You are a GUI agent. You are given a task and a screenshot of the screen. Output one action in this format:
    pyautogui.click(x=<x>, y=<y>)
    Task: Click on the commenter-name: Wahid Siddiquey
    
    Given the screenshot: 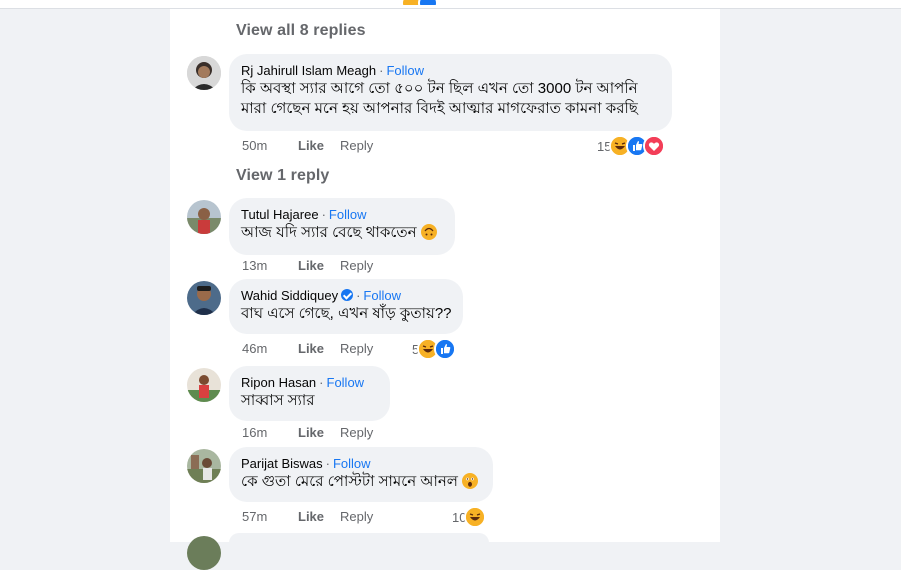 What is the action you would take?
    pyautogui.click(x=289, y=295)
    